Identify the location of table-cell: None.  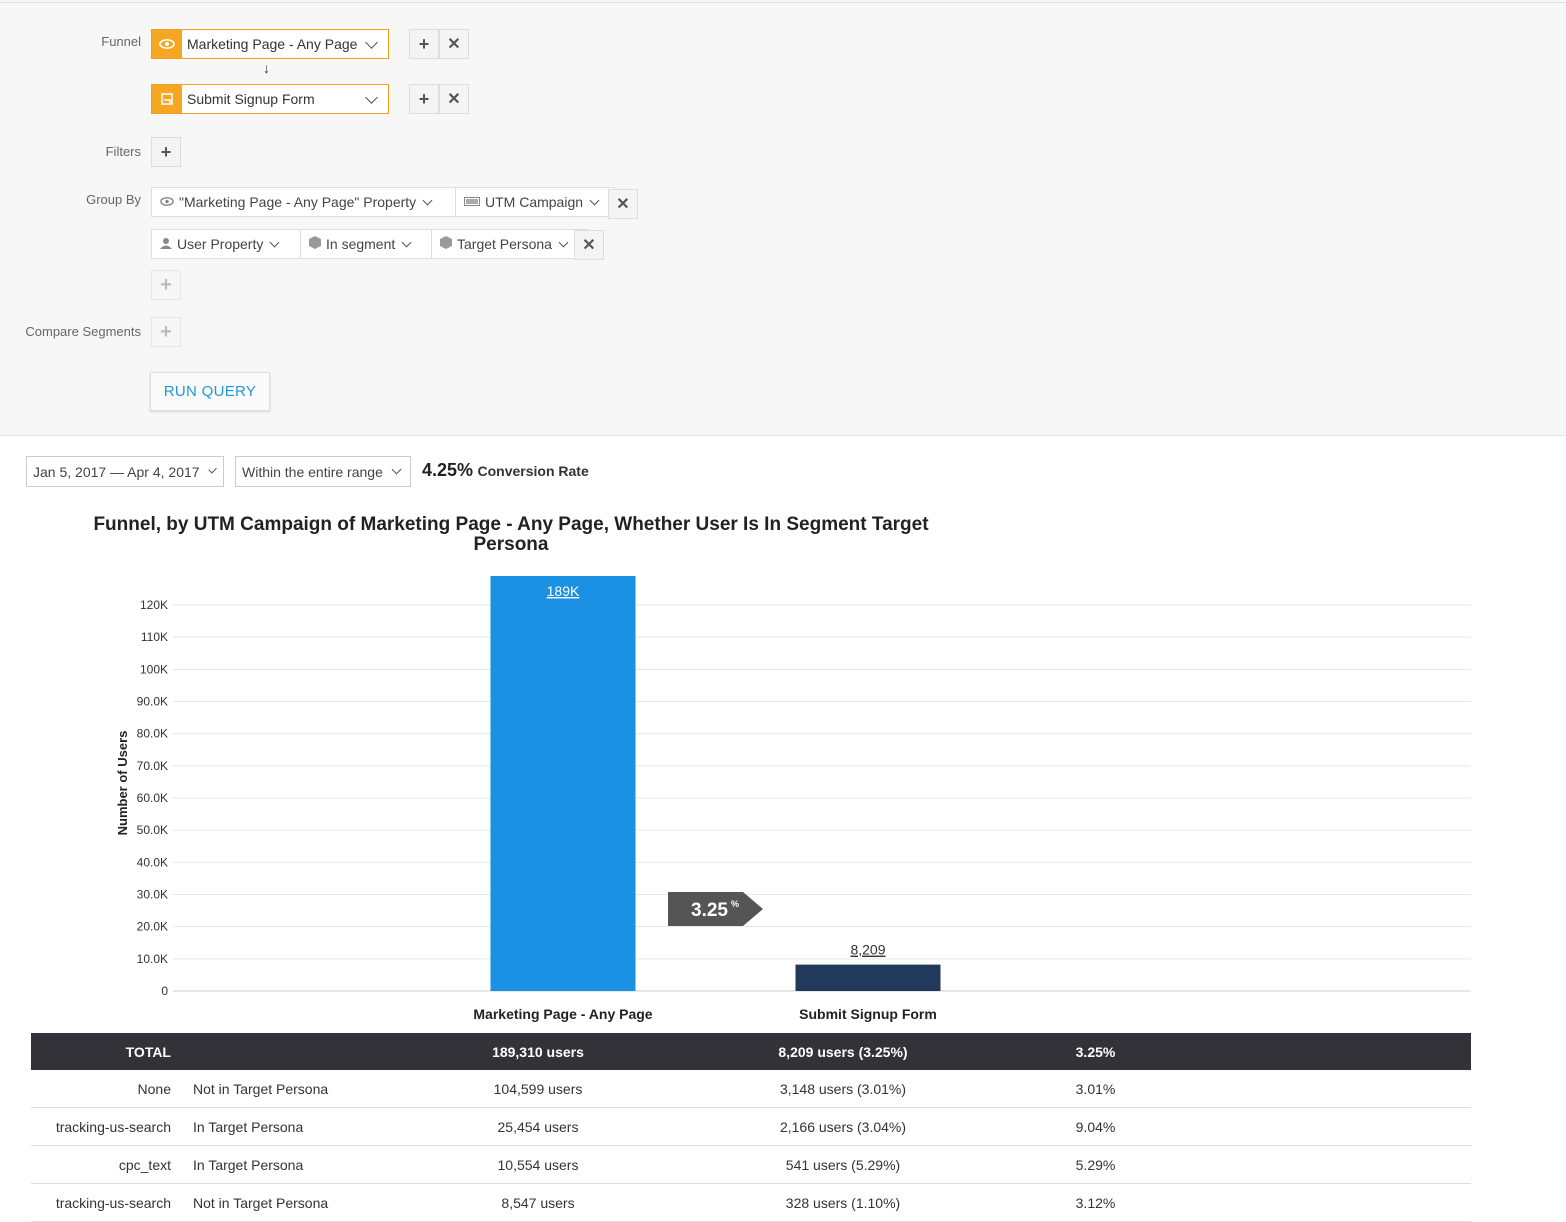
(101, 1089).